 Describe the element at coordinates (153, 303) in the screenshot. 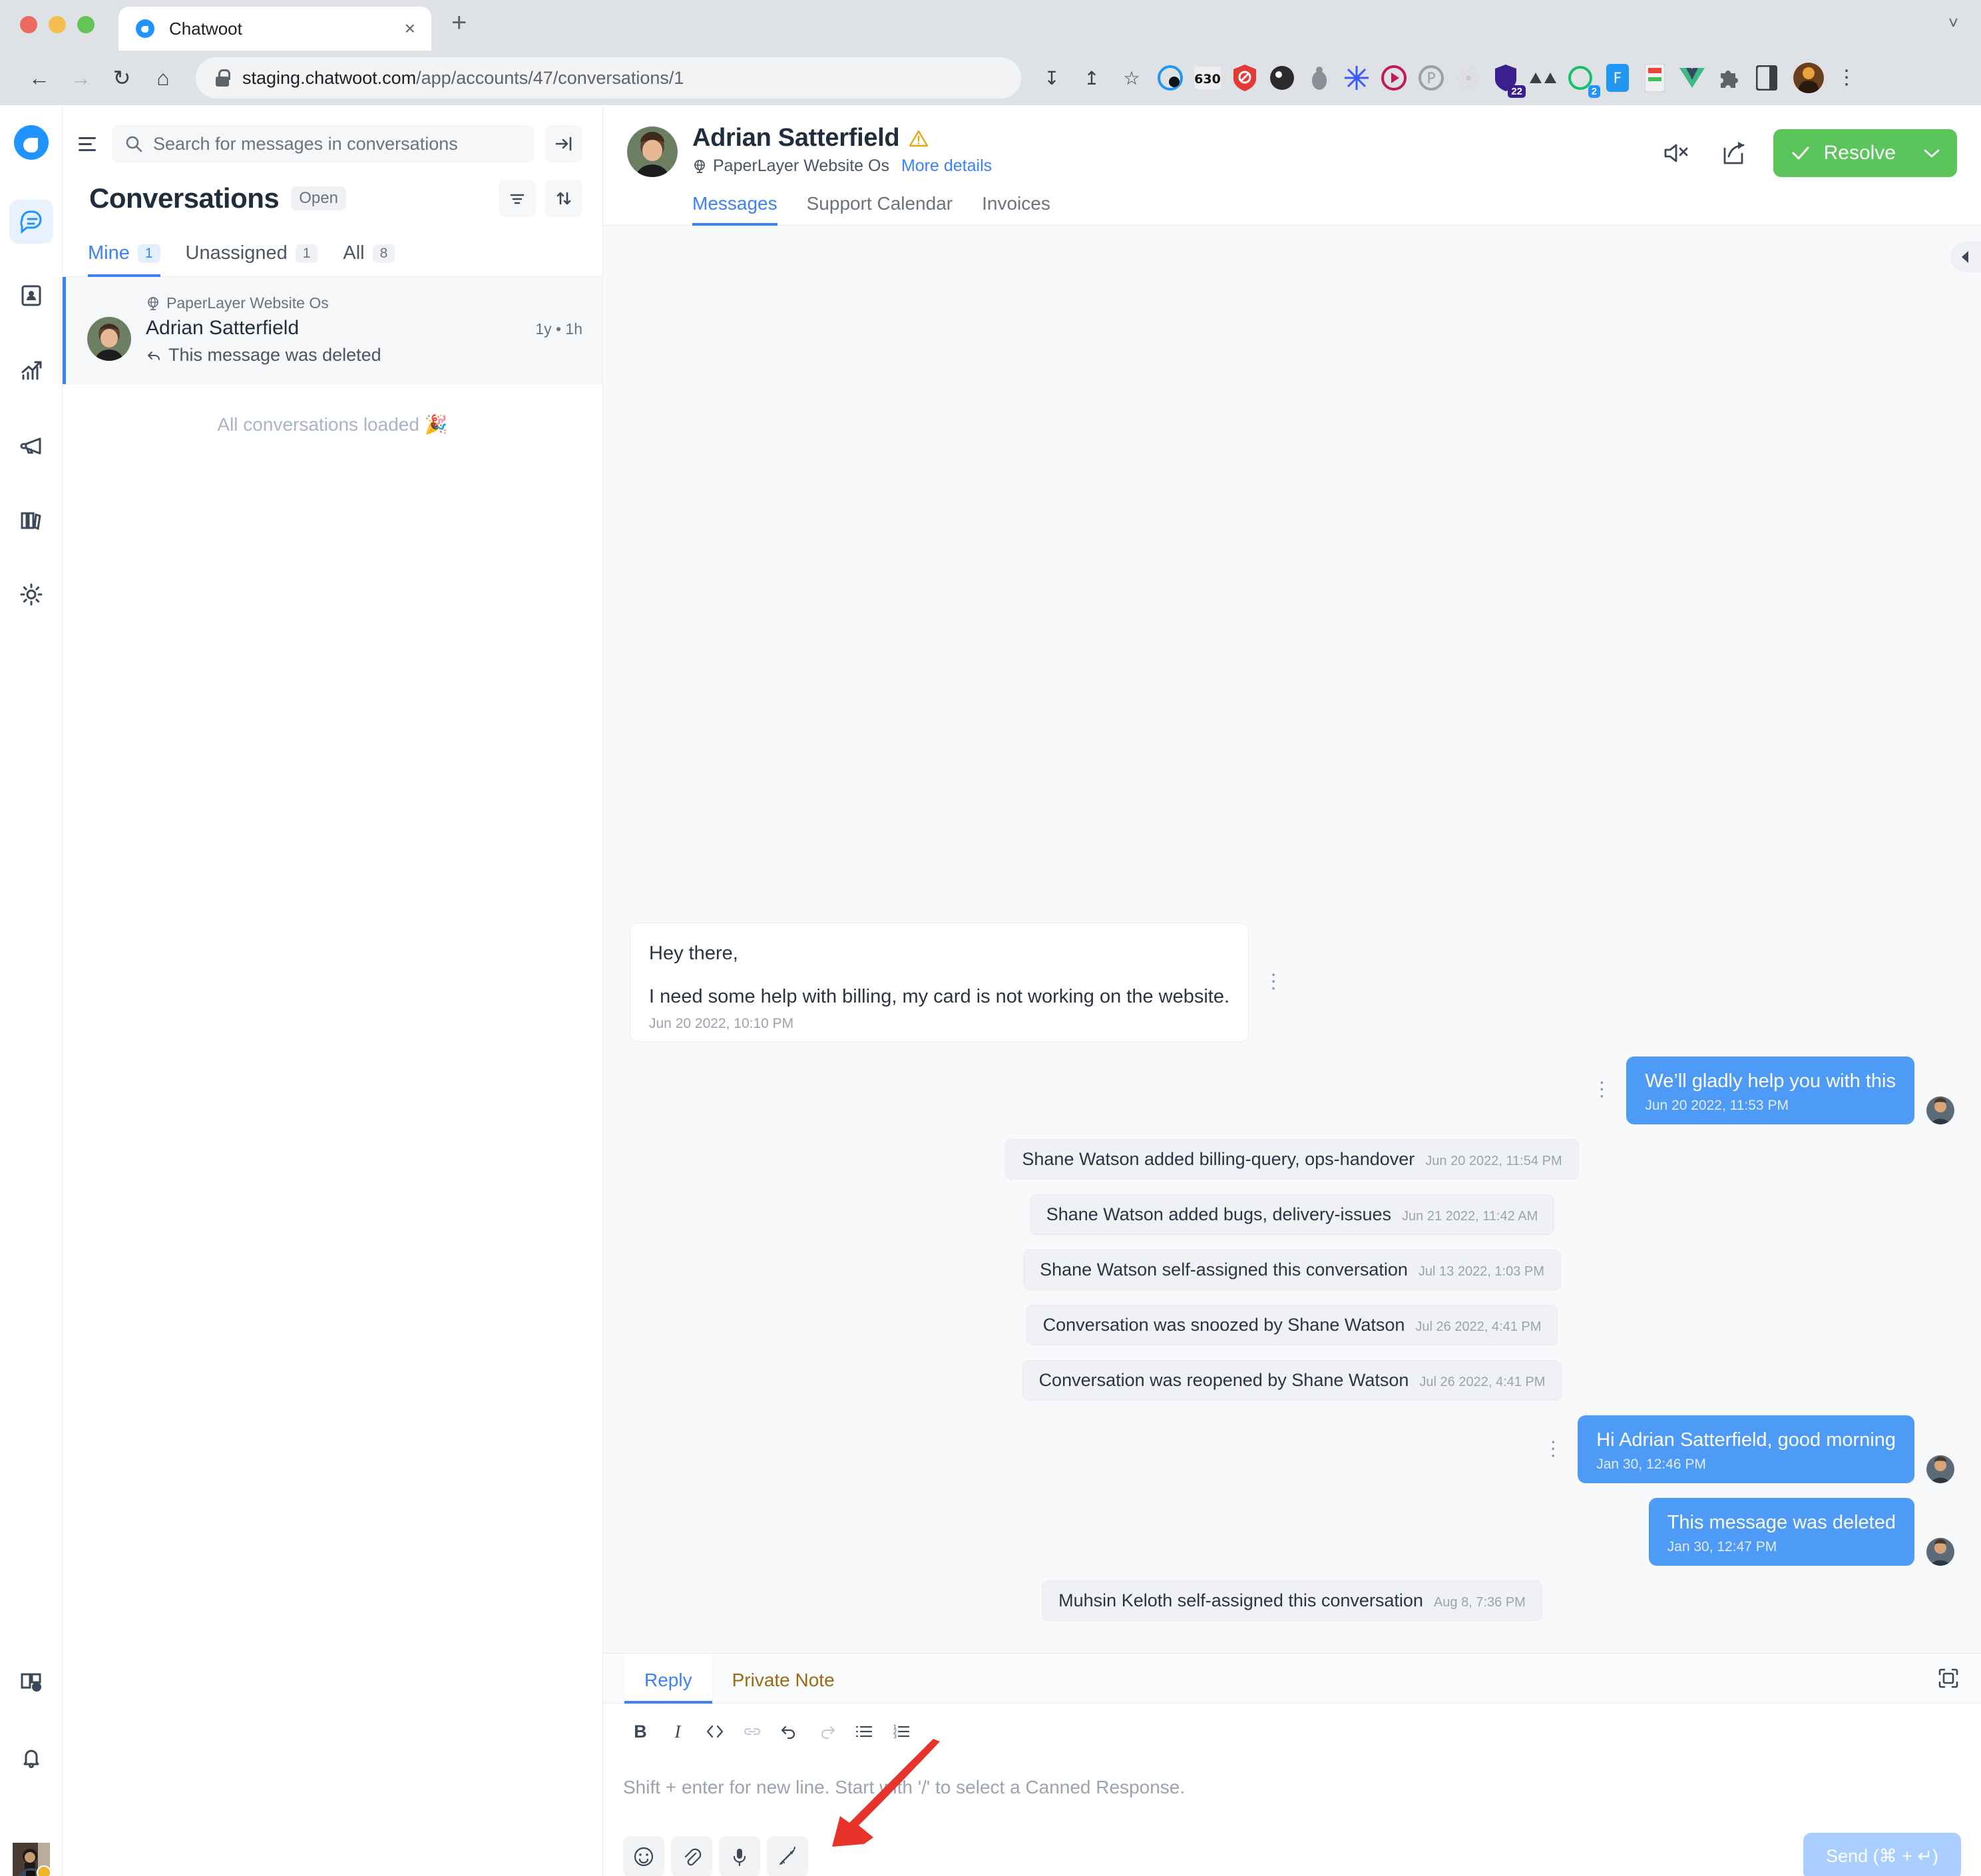

I see `website-globe-icon` at that location.